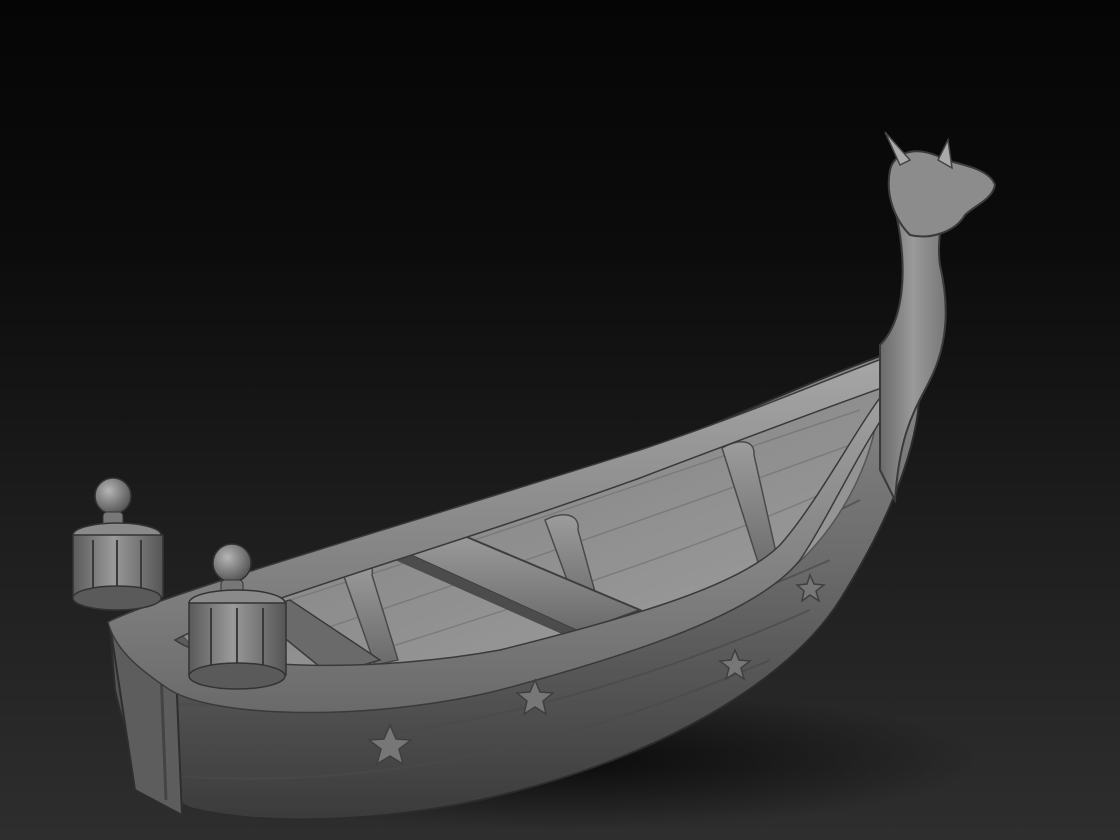 This screenshot has height=840, width=1120. Describe the element at coordinates (118, 544) in the screenshot. I see `lantern-left` at that location.